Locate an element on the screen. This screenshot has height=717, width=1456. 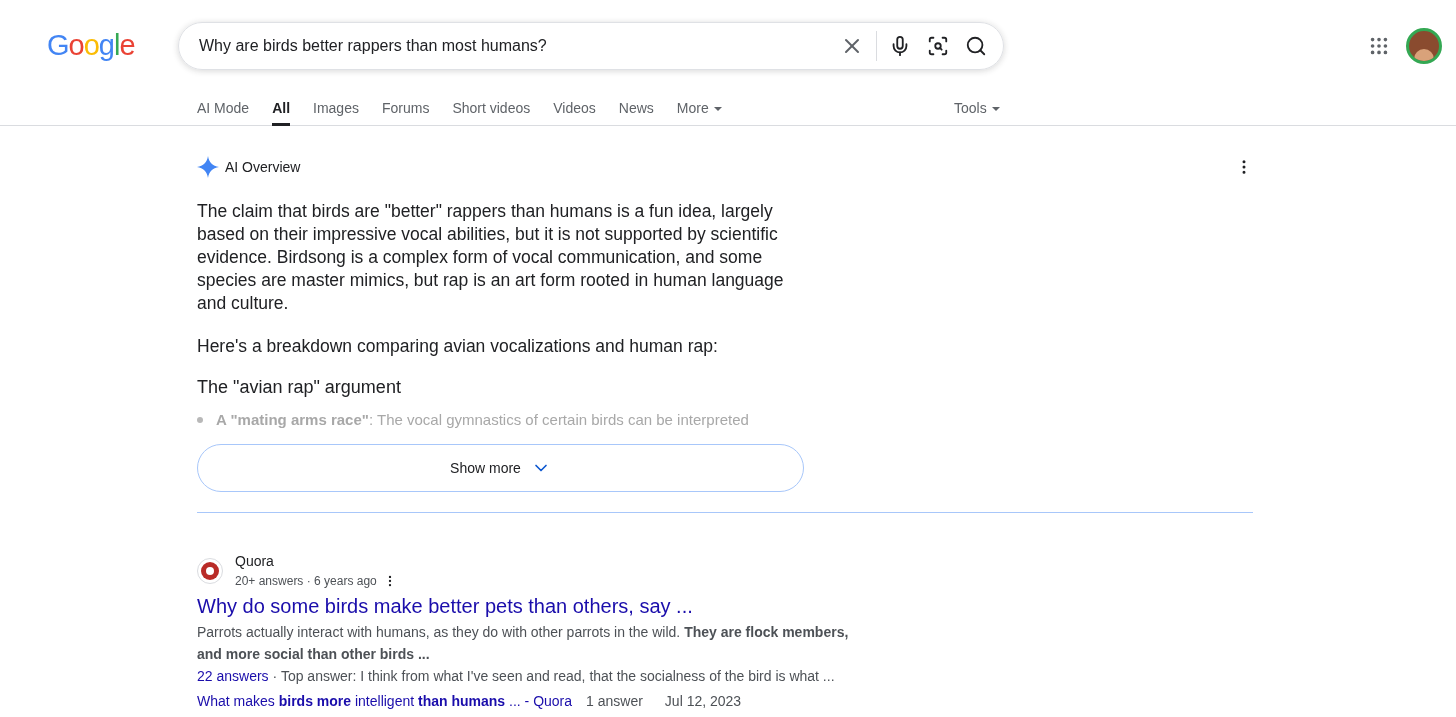
show-more-button: Show more is located at coordinates (500, 468).